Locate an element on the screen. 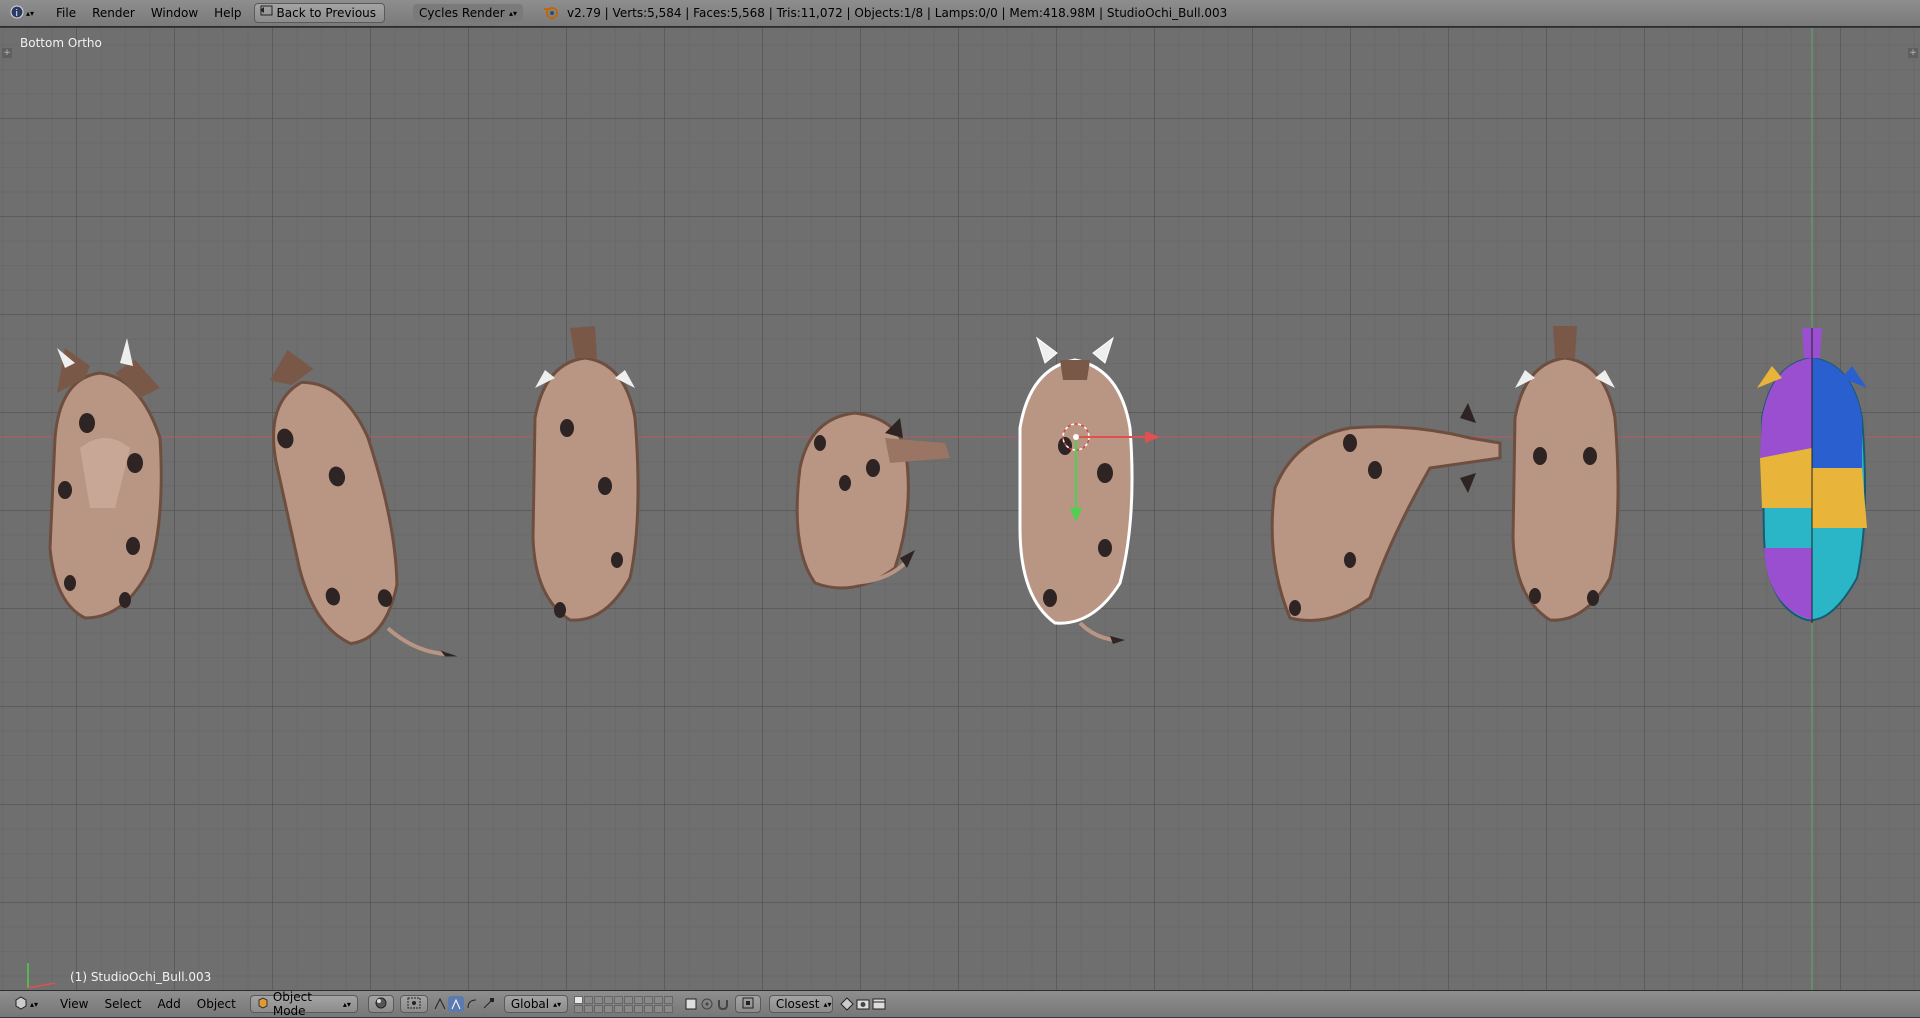  menu-help: Help is located at coordinates (227, 13).